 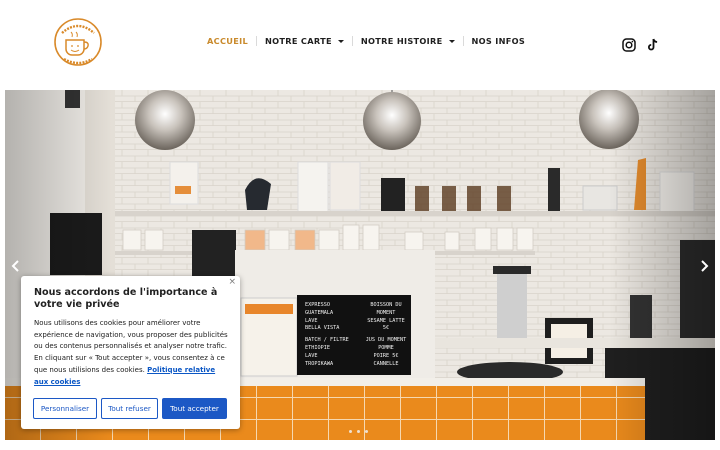 I want to click on customize-button: Personnaliser, so click(x=65, y=408).